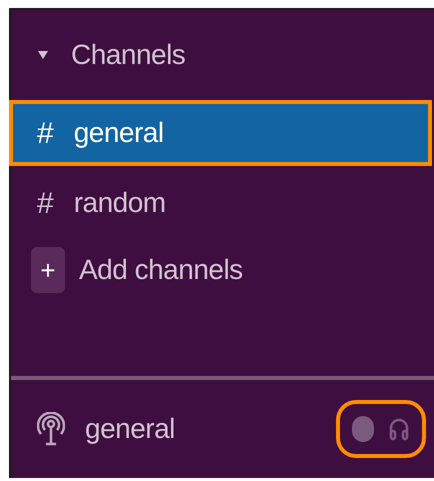 This screenshot has width=434, height=481. Describe the element at coordinates (128, 55) in the screenshot. I see `section-title: Channels` at that location.